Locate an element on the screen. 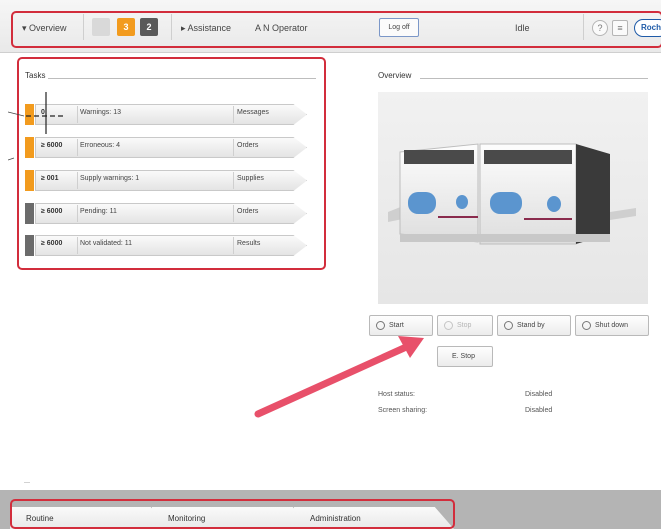 The height and width of the screenshot is (529, 661). emergency-stop-button: E. Stop is located at coordinates (465, 356).